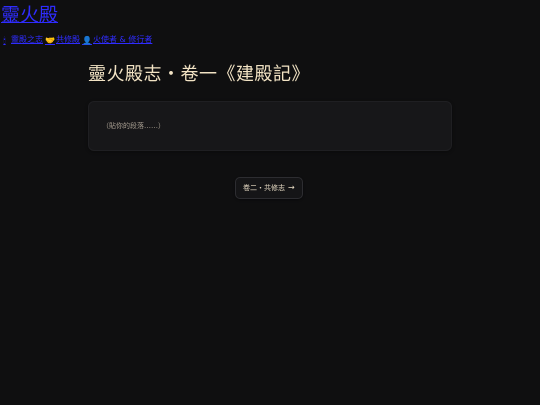 The width and height of the screenshot is (540, 405). I want to click on main-content: 靈火殿志・卷一《建殿記》 （貼你的段落……）, so click(270, 106).